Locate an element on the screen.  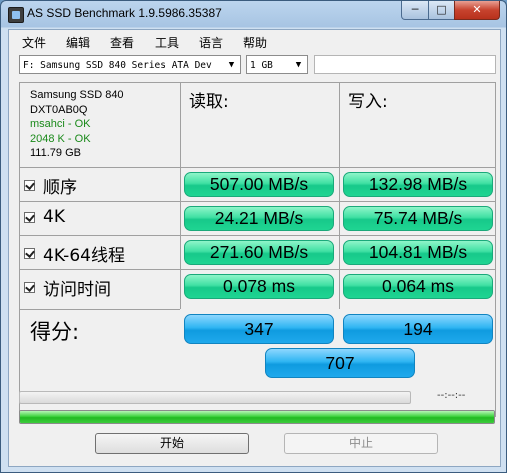
test-label: 顺序 is located at coordinates (60, 188).